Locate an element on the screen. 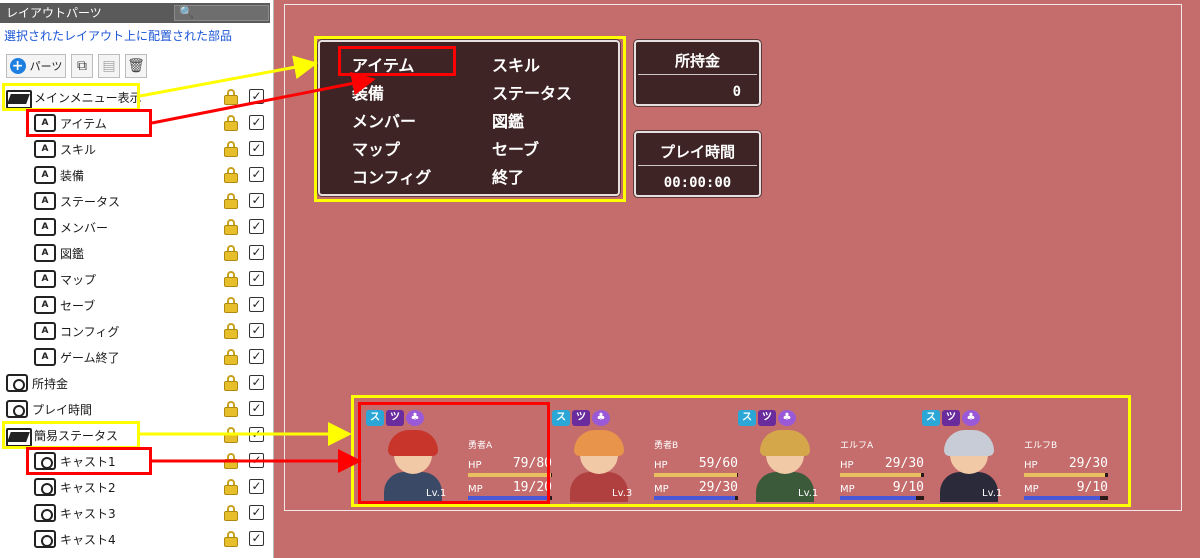  tree-row: A スキル ✓ is located at coordinates (137, 149).